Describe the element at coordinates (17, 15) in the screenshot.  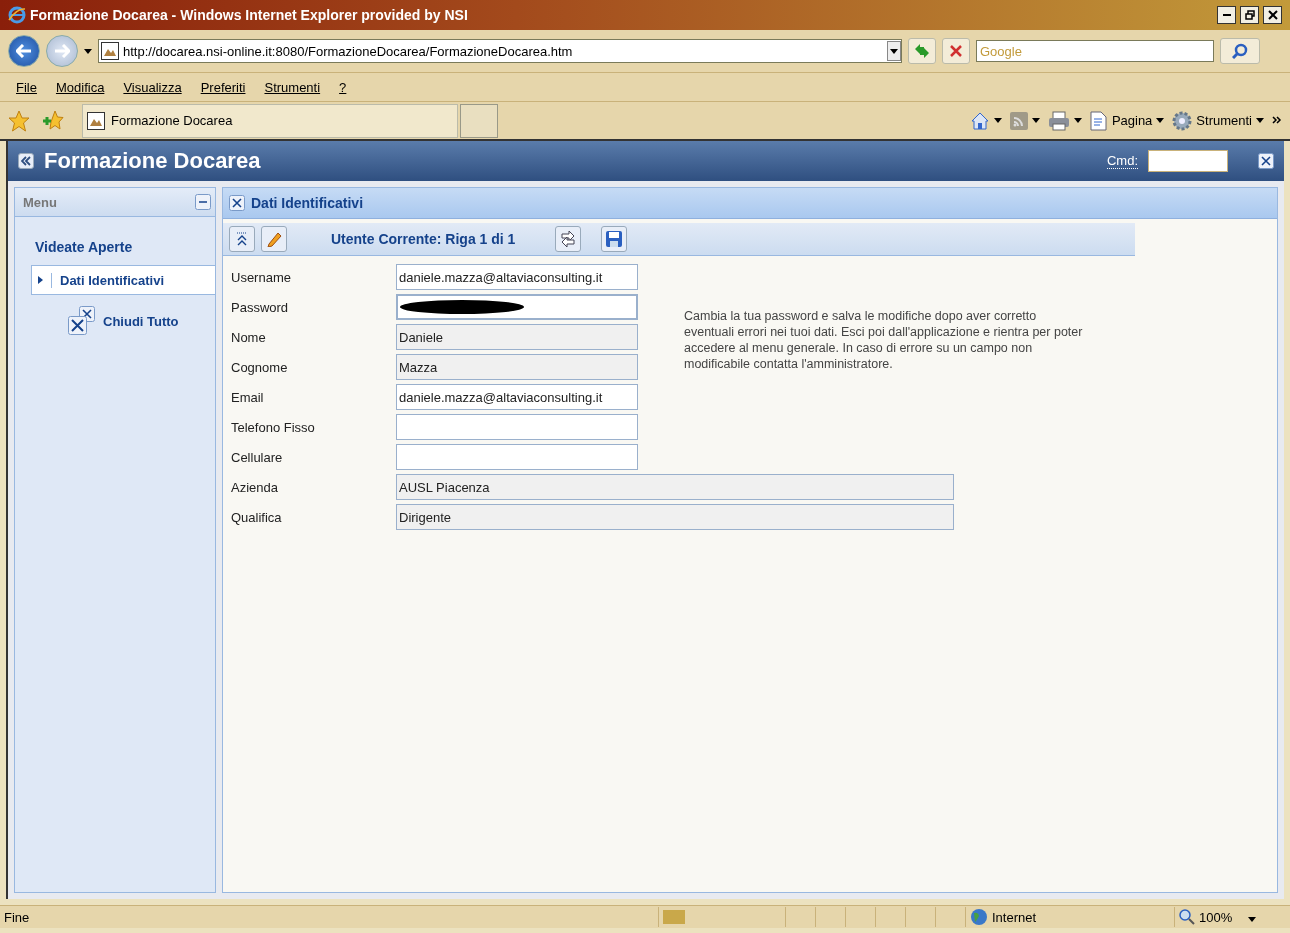
I see `browser-logo-icon` at that location.